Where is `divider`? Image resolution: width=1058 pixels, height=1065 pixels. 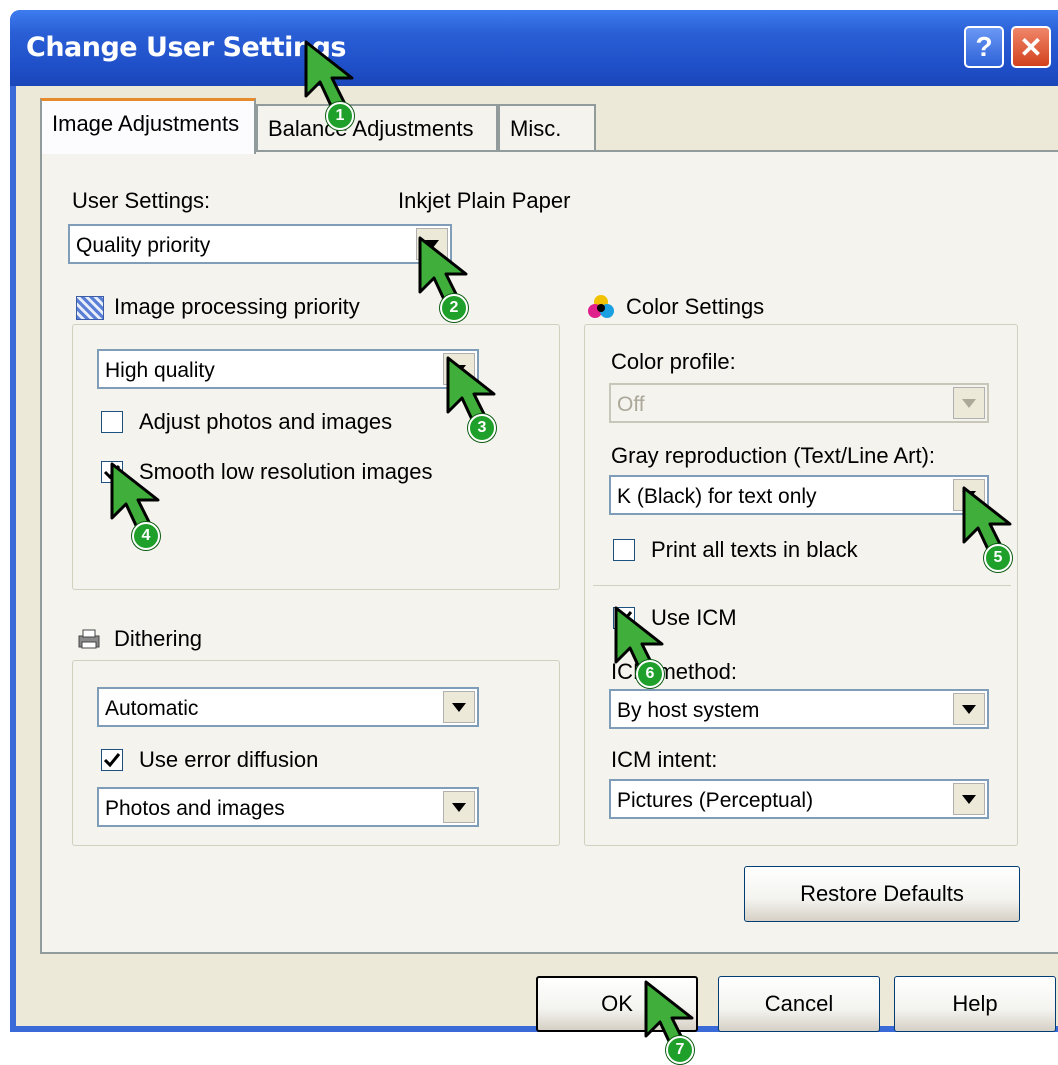
divider is located at coordinates (802, 585).